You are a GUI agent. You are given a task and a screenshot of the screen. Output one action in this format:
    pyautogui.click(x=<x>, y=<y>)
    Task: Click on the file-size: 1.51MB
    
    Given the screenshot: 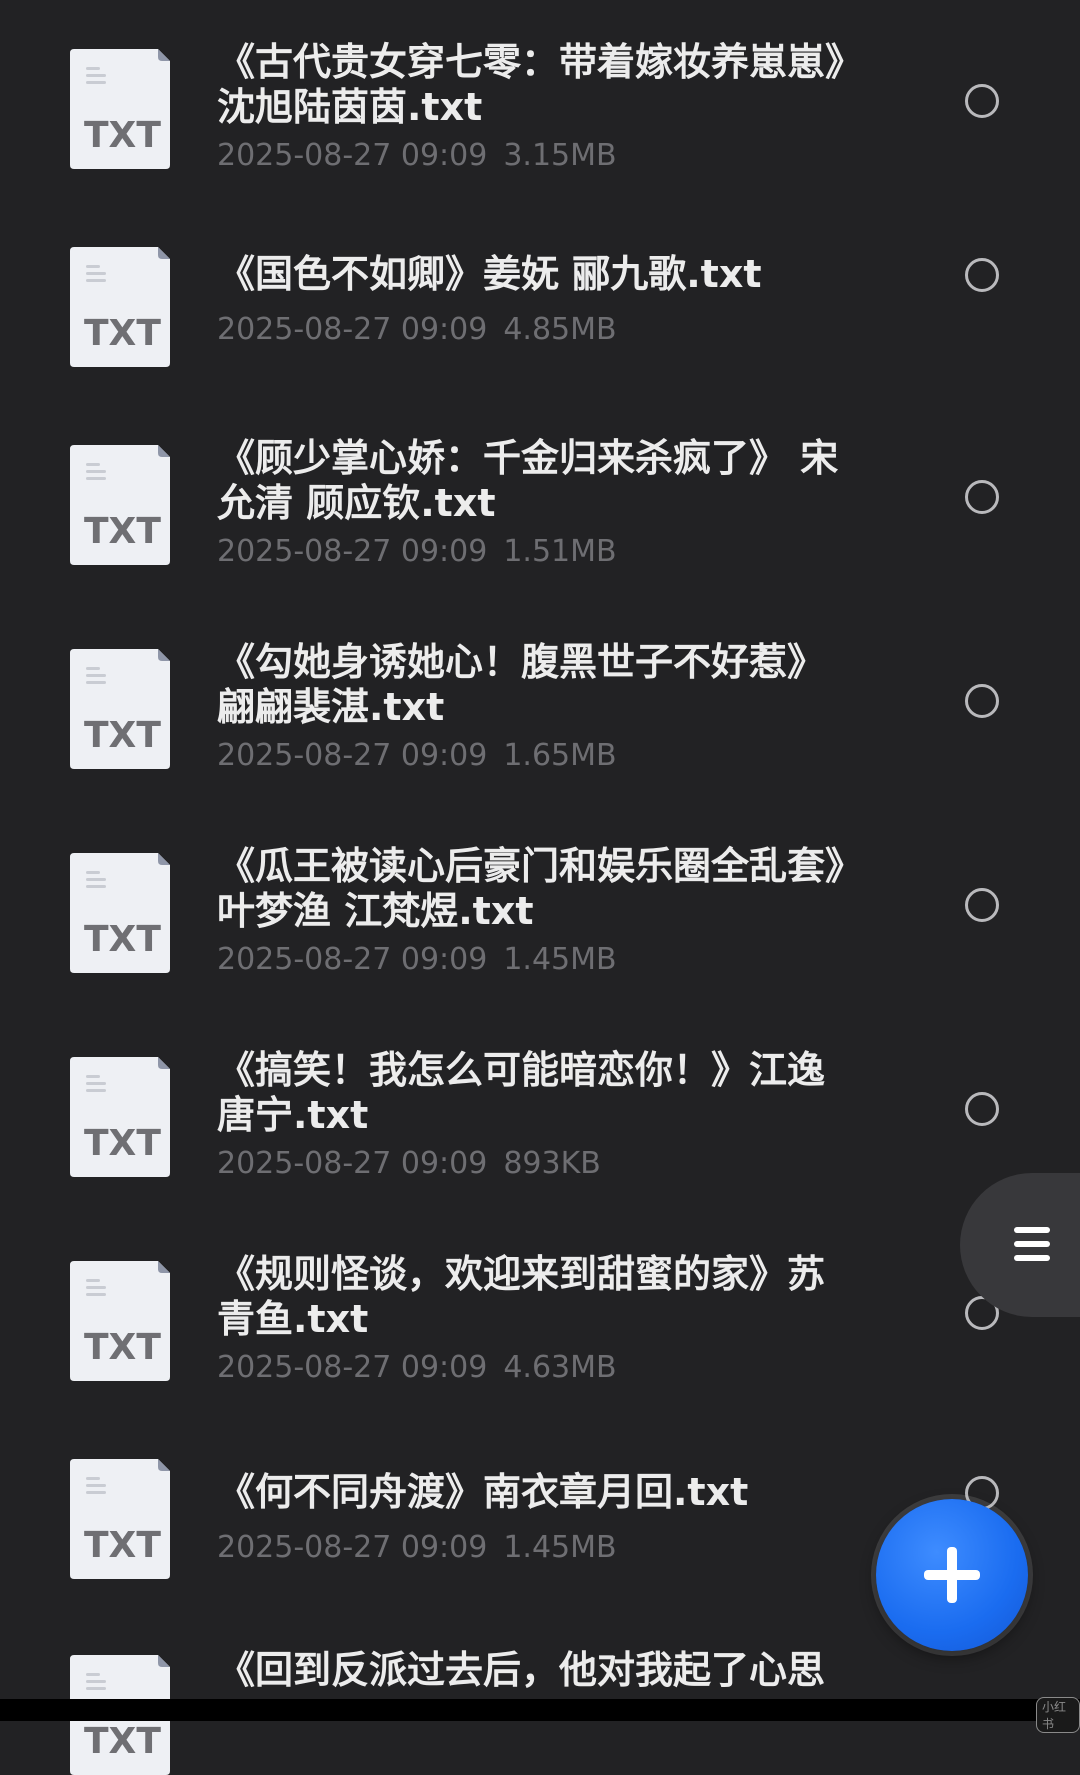 What is the action you would take?
    pyautogui.click(x=560, y=551)
    